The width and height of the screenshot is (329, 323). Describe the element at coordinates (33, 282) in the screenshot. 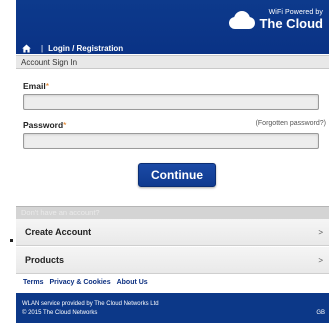

I see `terms-link: Terms` at that location.